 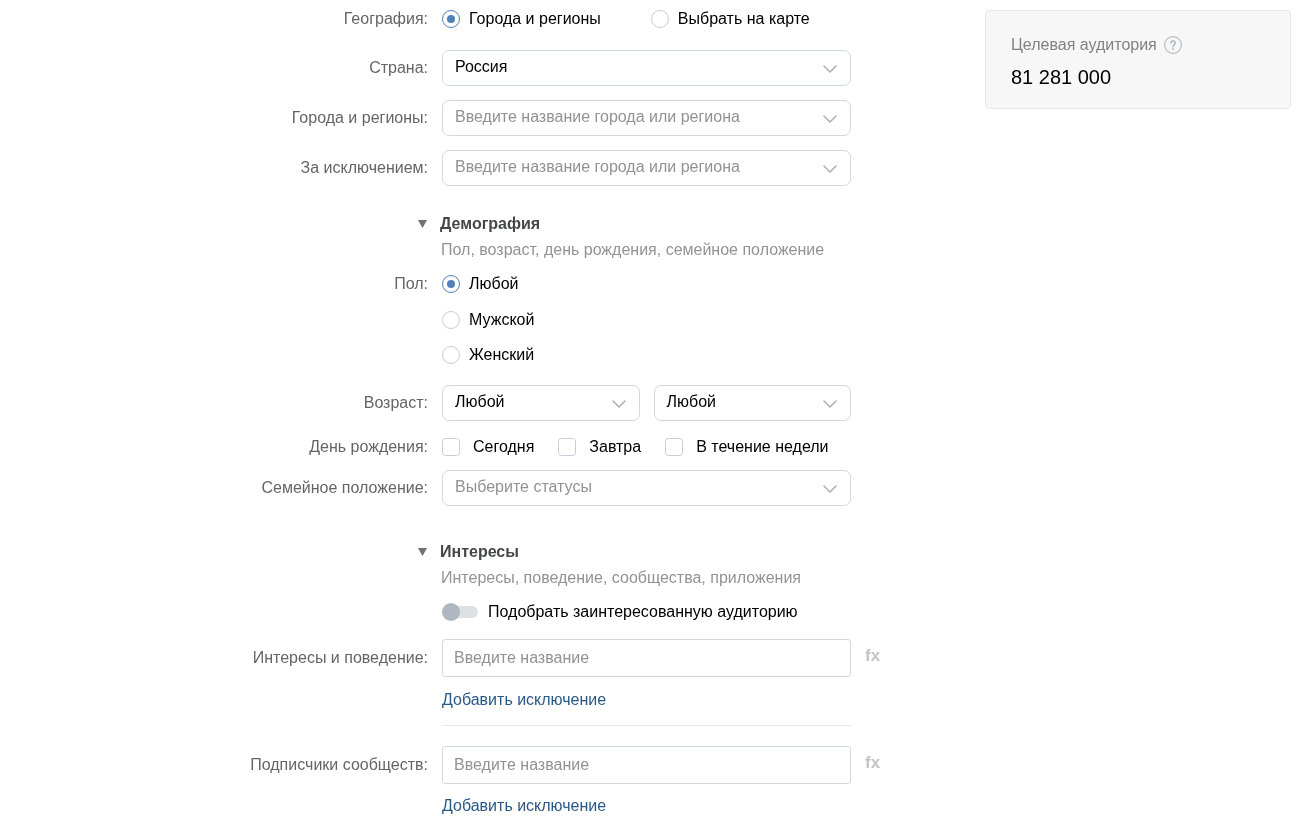 What do you see at coordinates (747, 447) in the screenshot?
I see `checkbox-option: В течение недели` at bounding box center [747, 447].